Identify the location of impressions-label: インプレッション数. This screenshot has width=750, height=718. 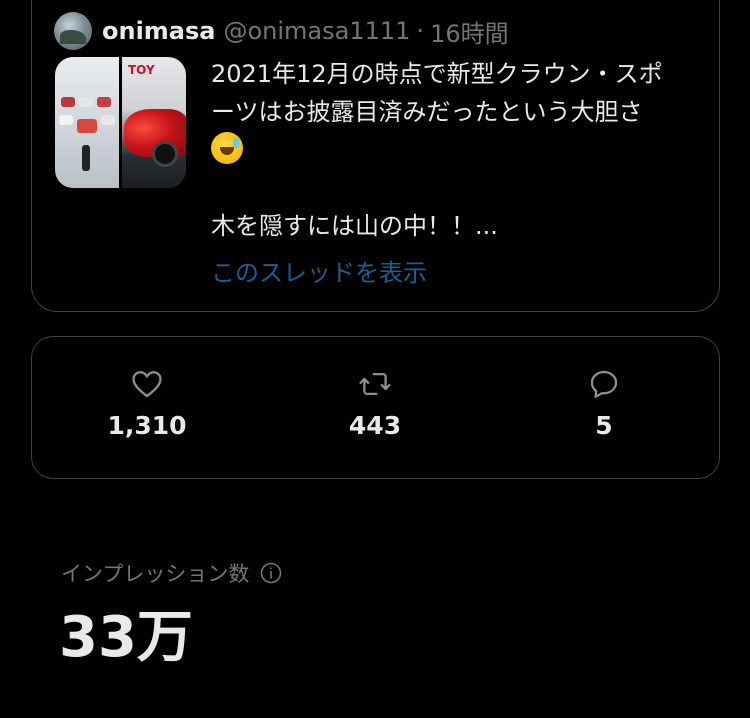
(155, 574).